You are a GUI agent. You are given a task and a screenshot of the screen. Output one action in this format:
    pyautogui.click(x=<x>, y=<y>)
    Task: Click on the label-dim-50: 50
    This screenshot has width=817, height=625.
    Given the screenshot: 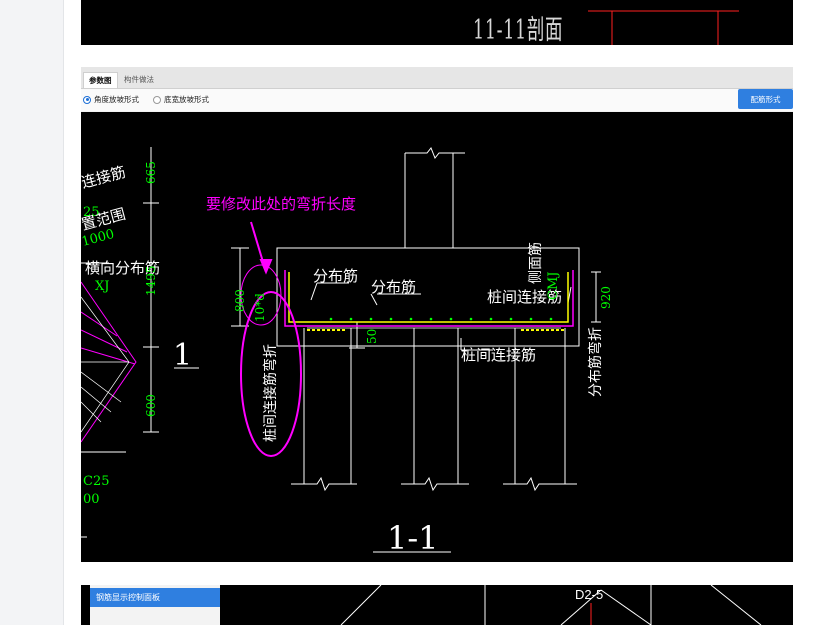 What is the action you would take?
    pyautogui.click(x=372, y=336)
    